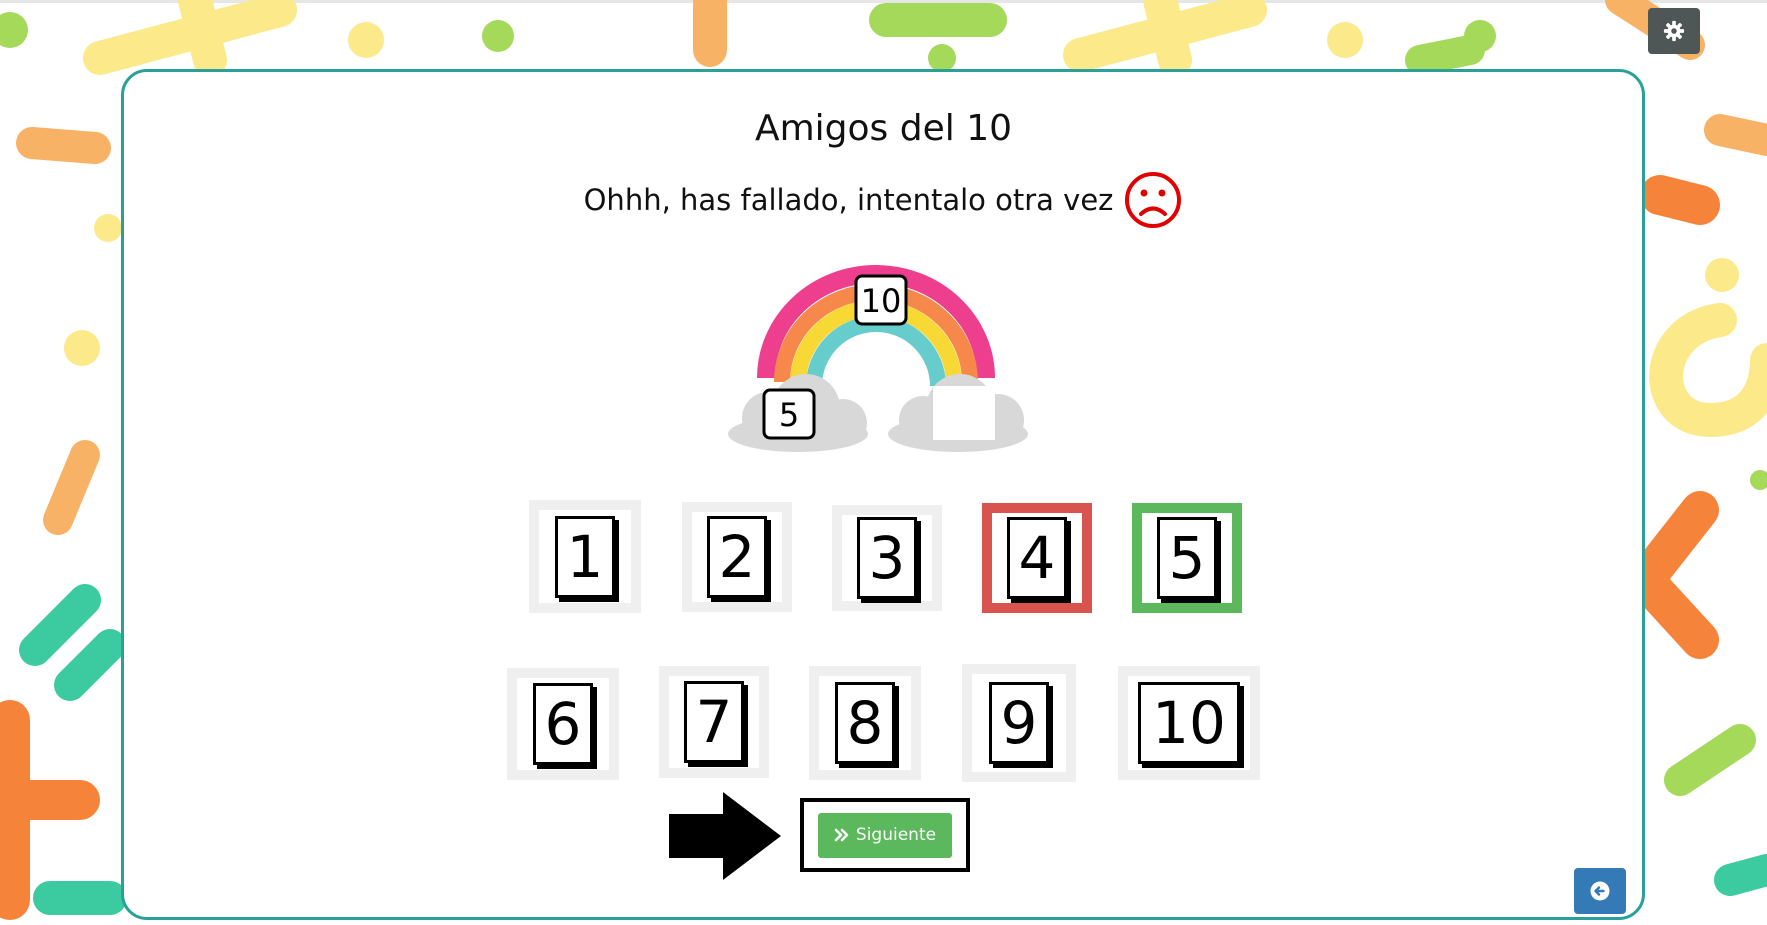  I want to click on number-option-face: 2, so click(737, 557).